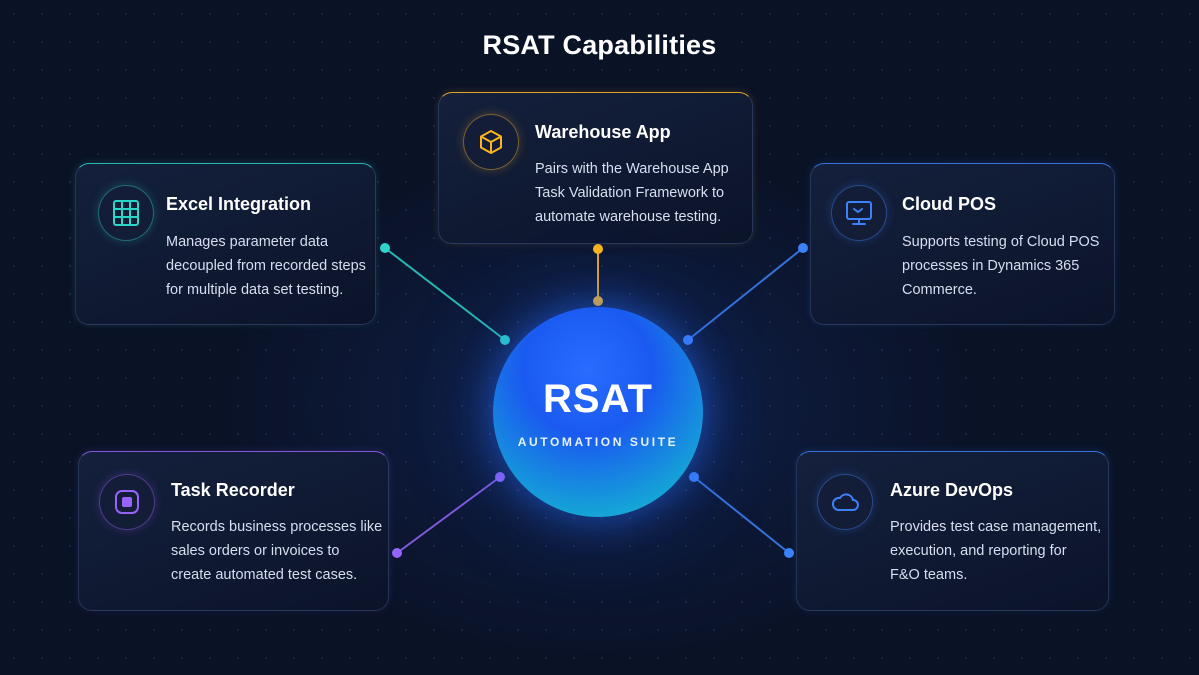 This screenshot has width=1199, height=675. What do you see at coordinates (1001, 242) in the screenshot?
I see `desc-line: Supports testing of Cloud POS` at bounding box center [1001, 242].